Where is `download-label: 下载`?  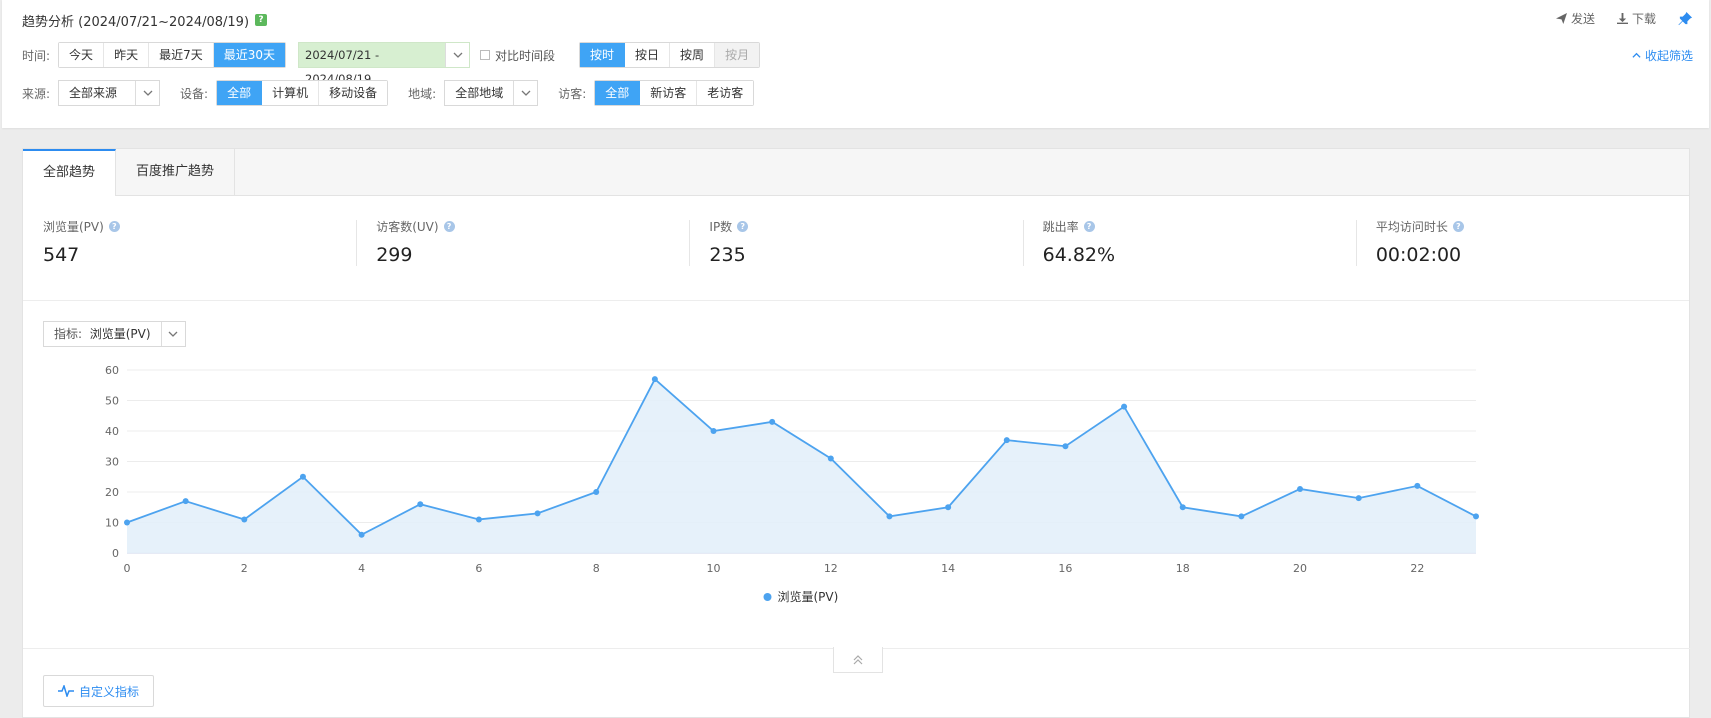
download-label: 下载 is located at coordinates (1643, 19).